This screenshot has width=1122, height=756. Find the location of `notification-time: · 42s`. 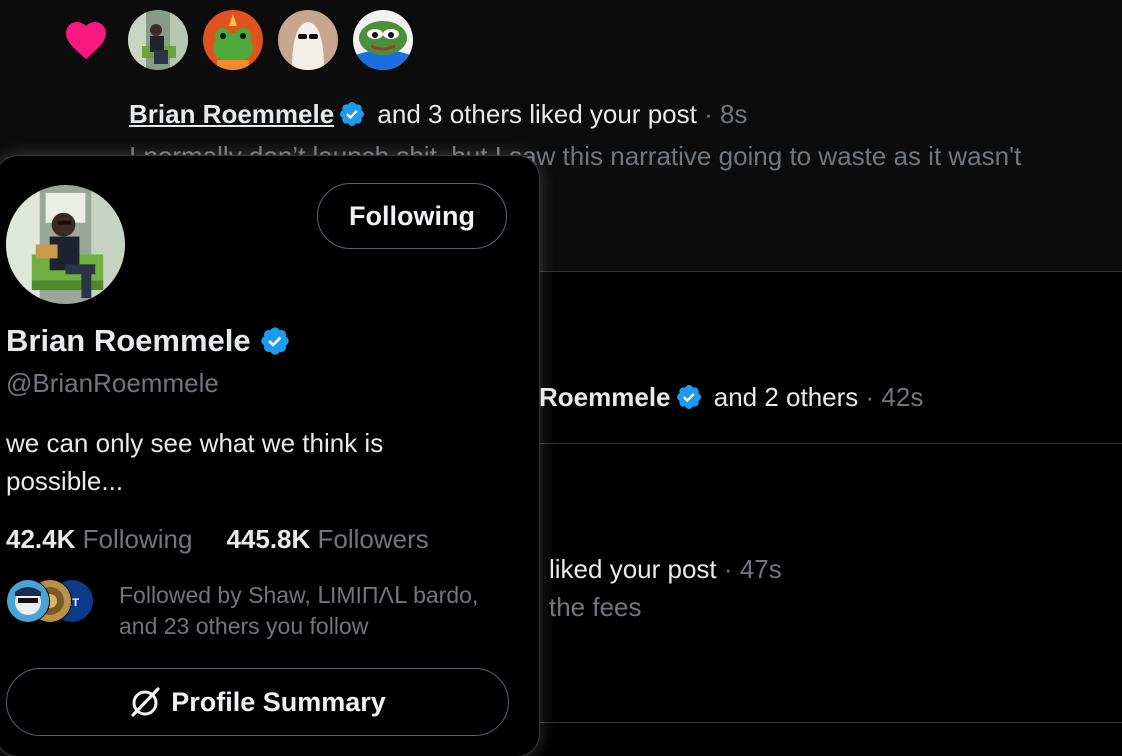

notification-time: · 42s is located at coordinates (895, 397).